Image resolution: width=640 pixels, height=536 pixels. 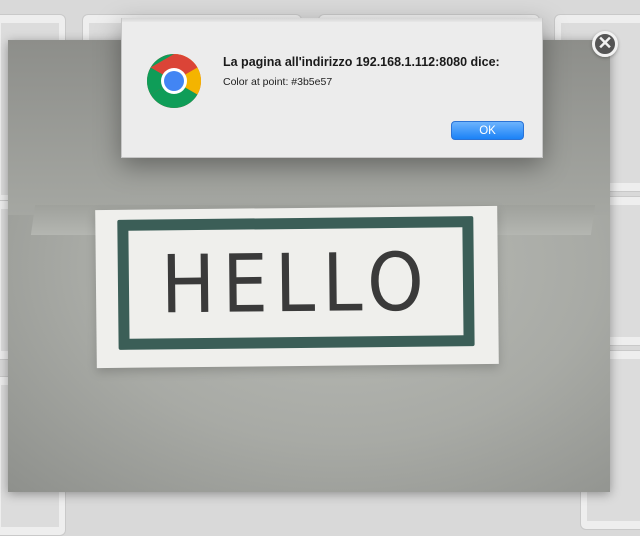 I want to click on hello-handwritten-text: HELLO, so click(x=296, y=283).